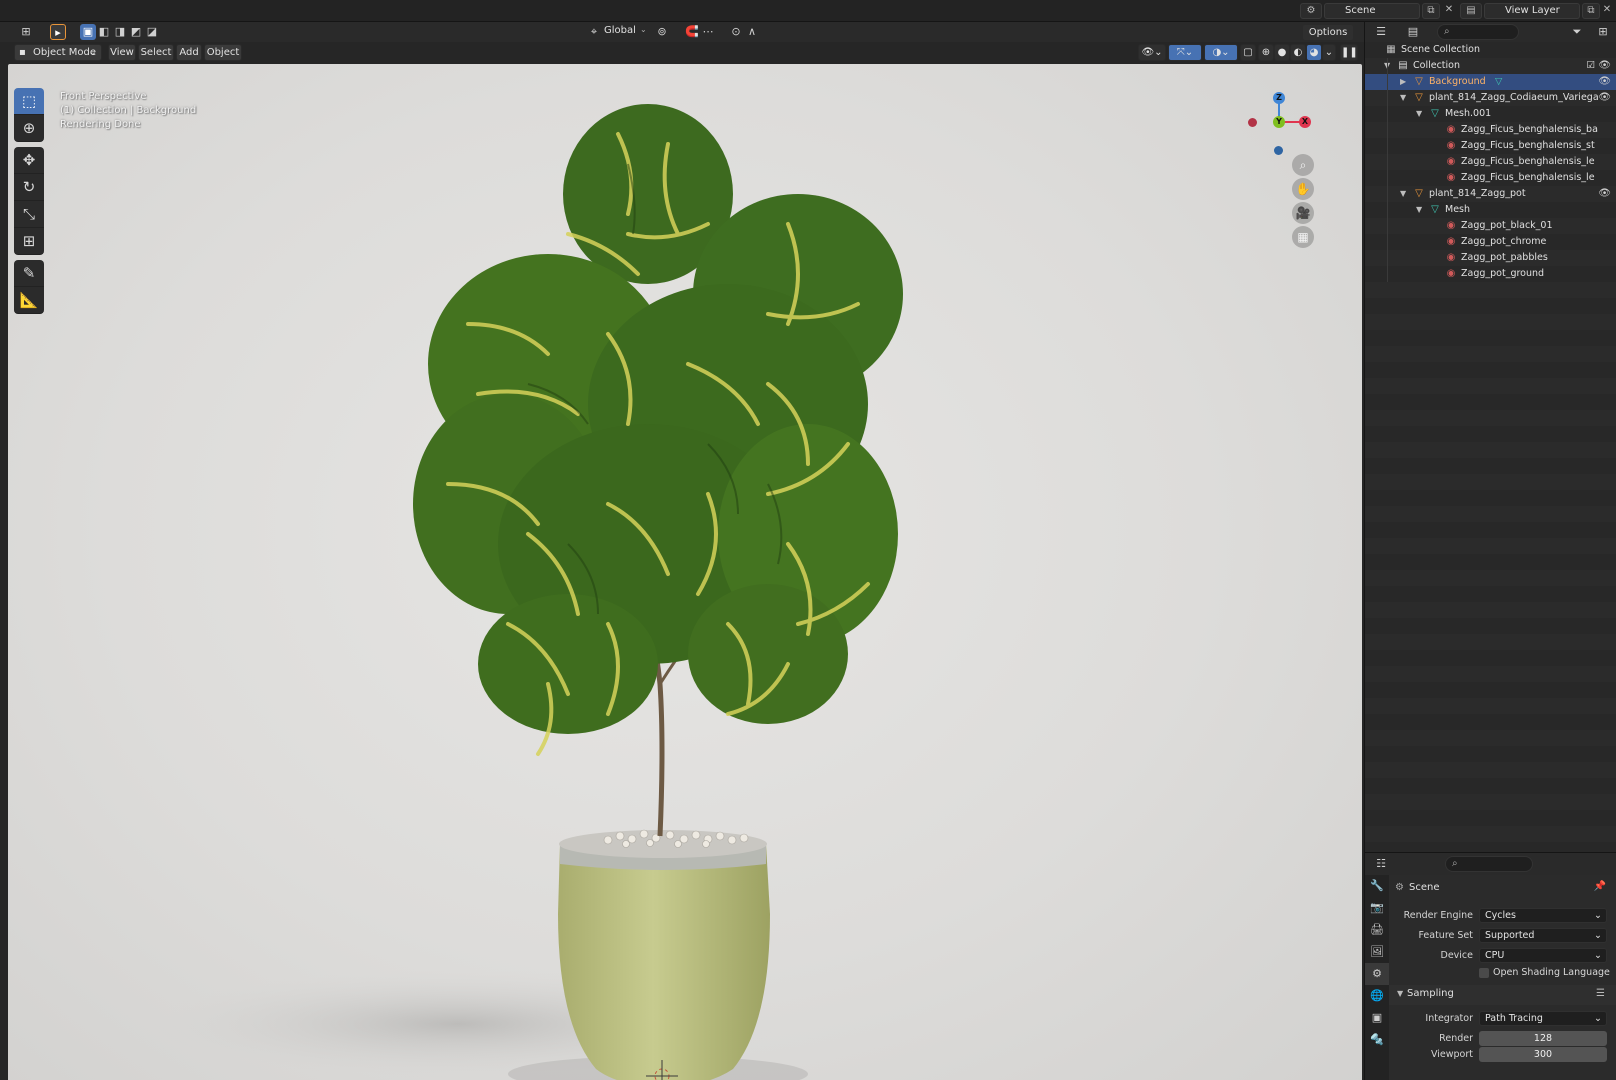 This screenshot has width=1616, height=1080. I want to click on zoom-icon: ⌕, so click(1303, 165).